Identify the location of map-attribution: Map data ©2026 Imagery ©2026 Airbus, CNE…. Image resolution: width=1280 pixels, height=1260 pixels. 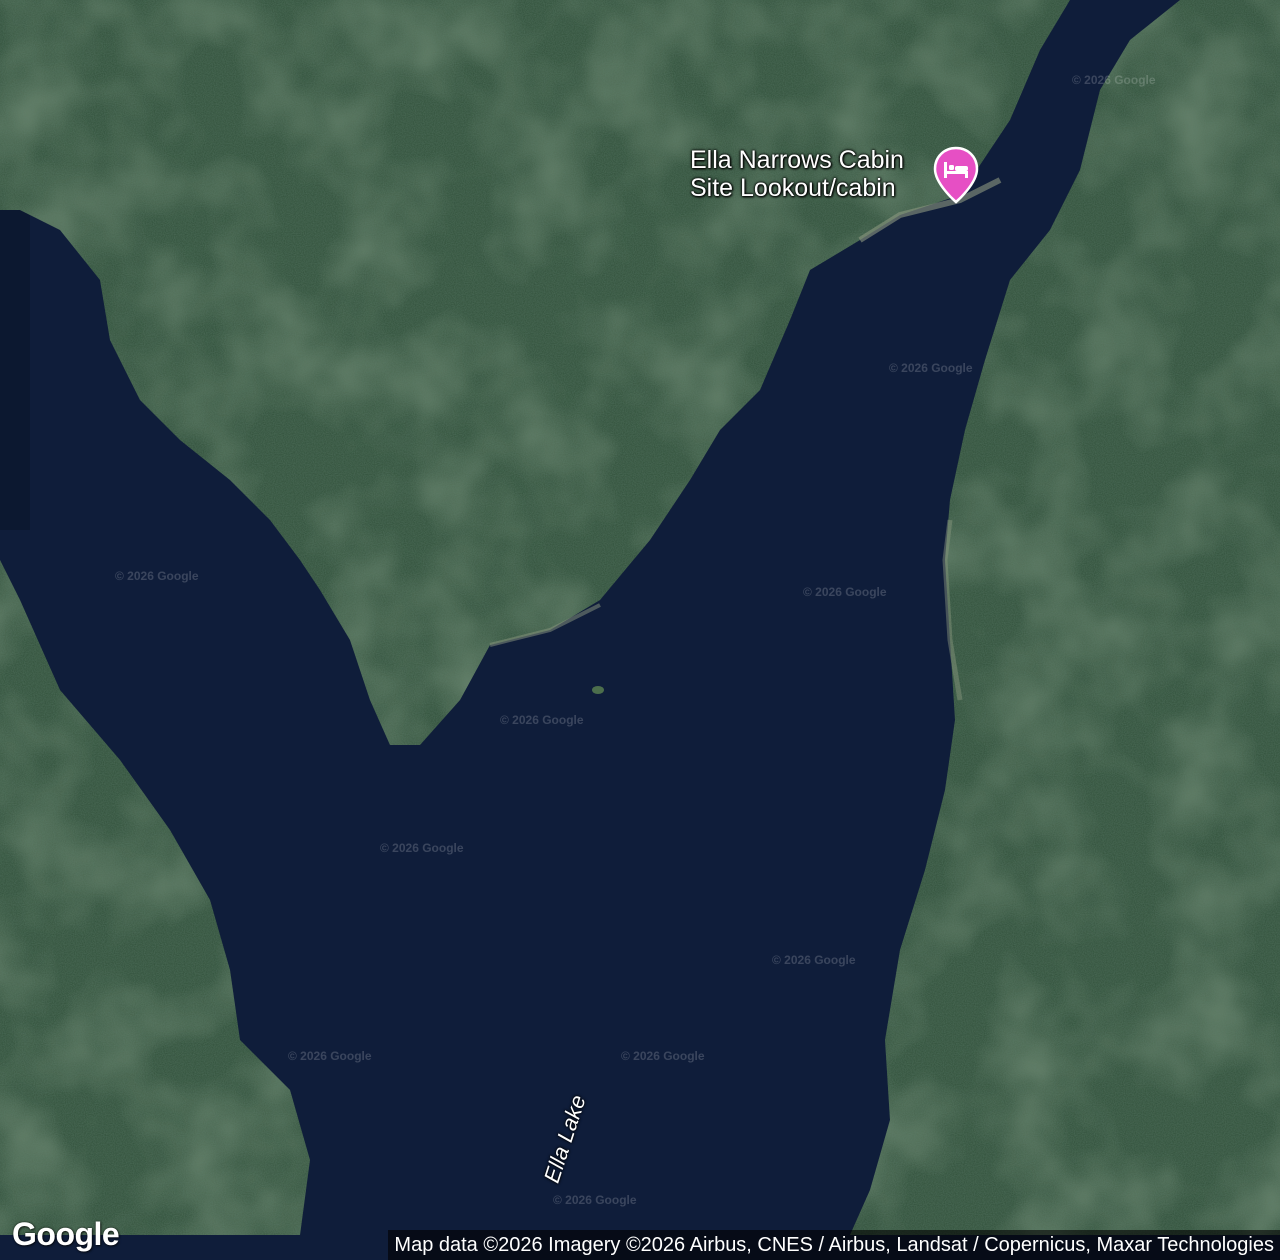
(834, 1245).